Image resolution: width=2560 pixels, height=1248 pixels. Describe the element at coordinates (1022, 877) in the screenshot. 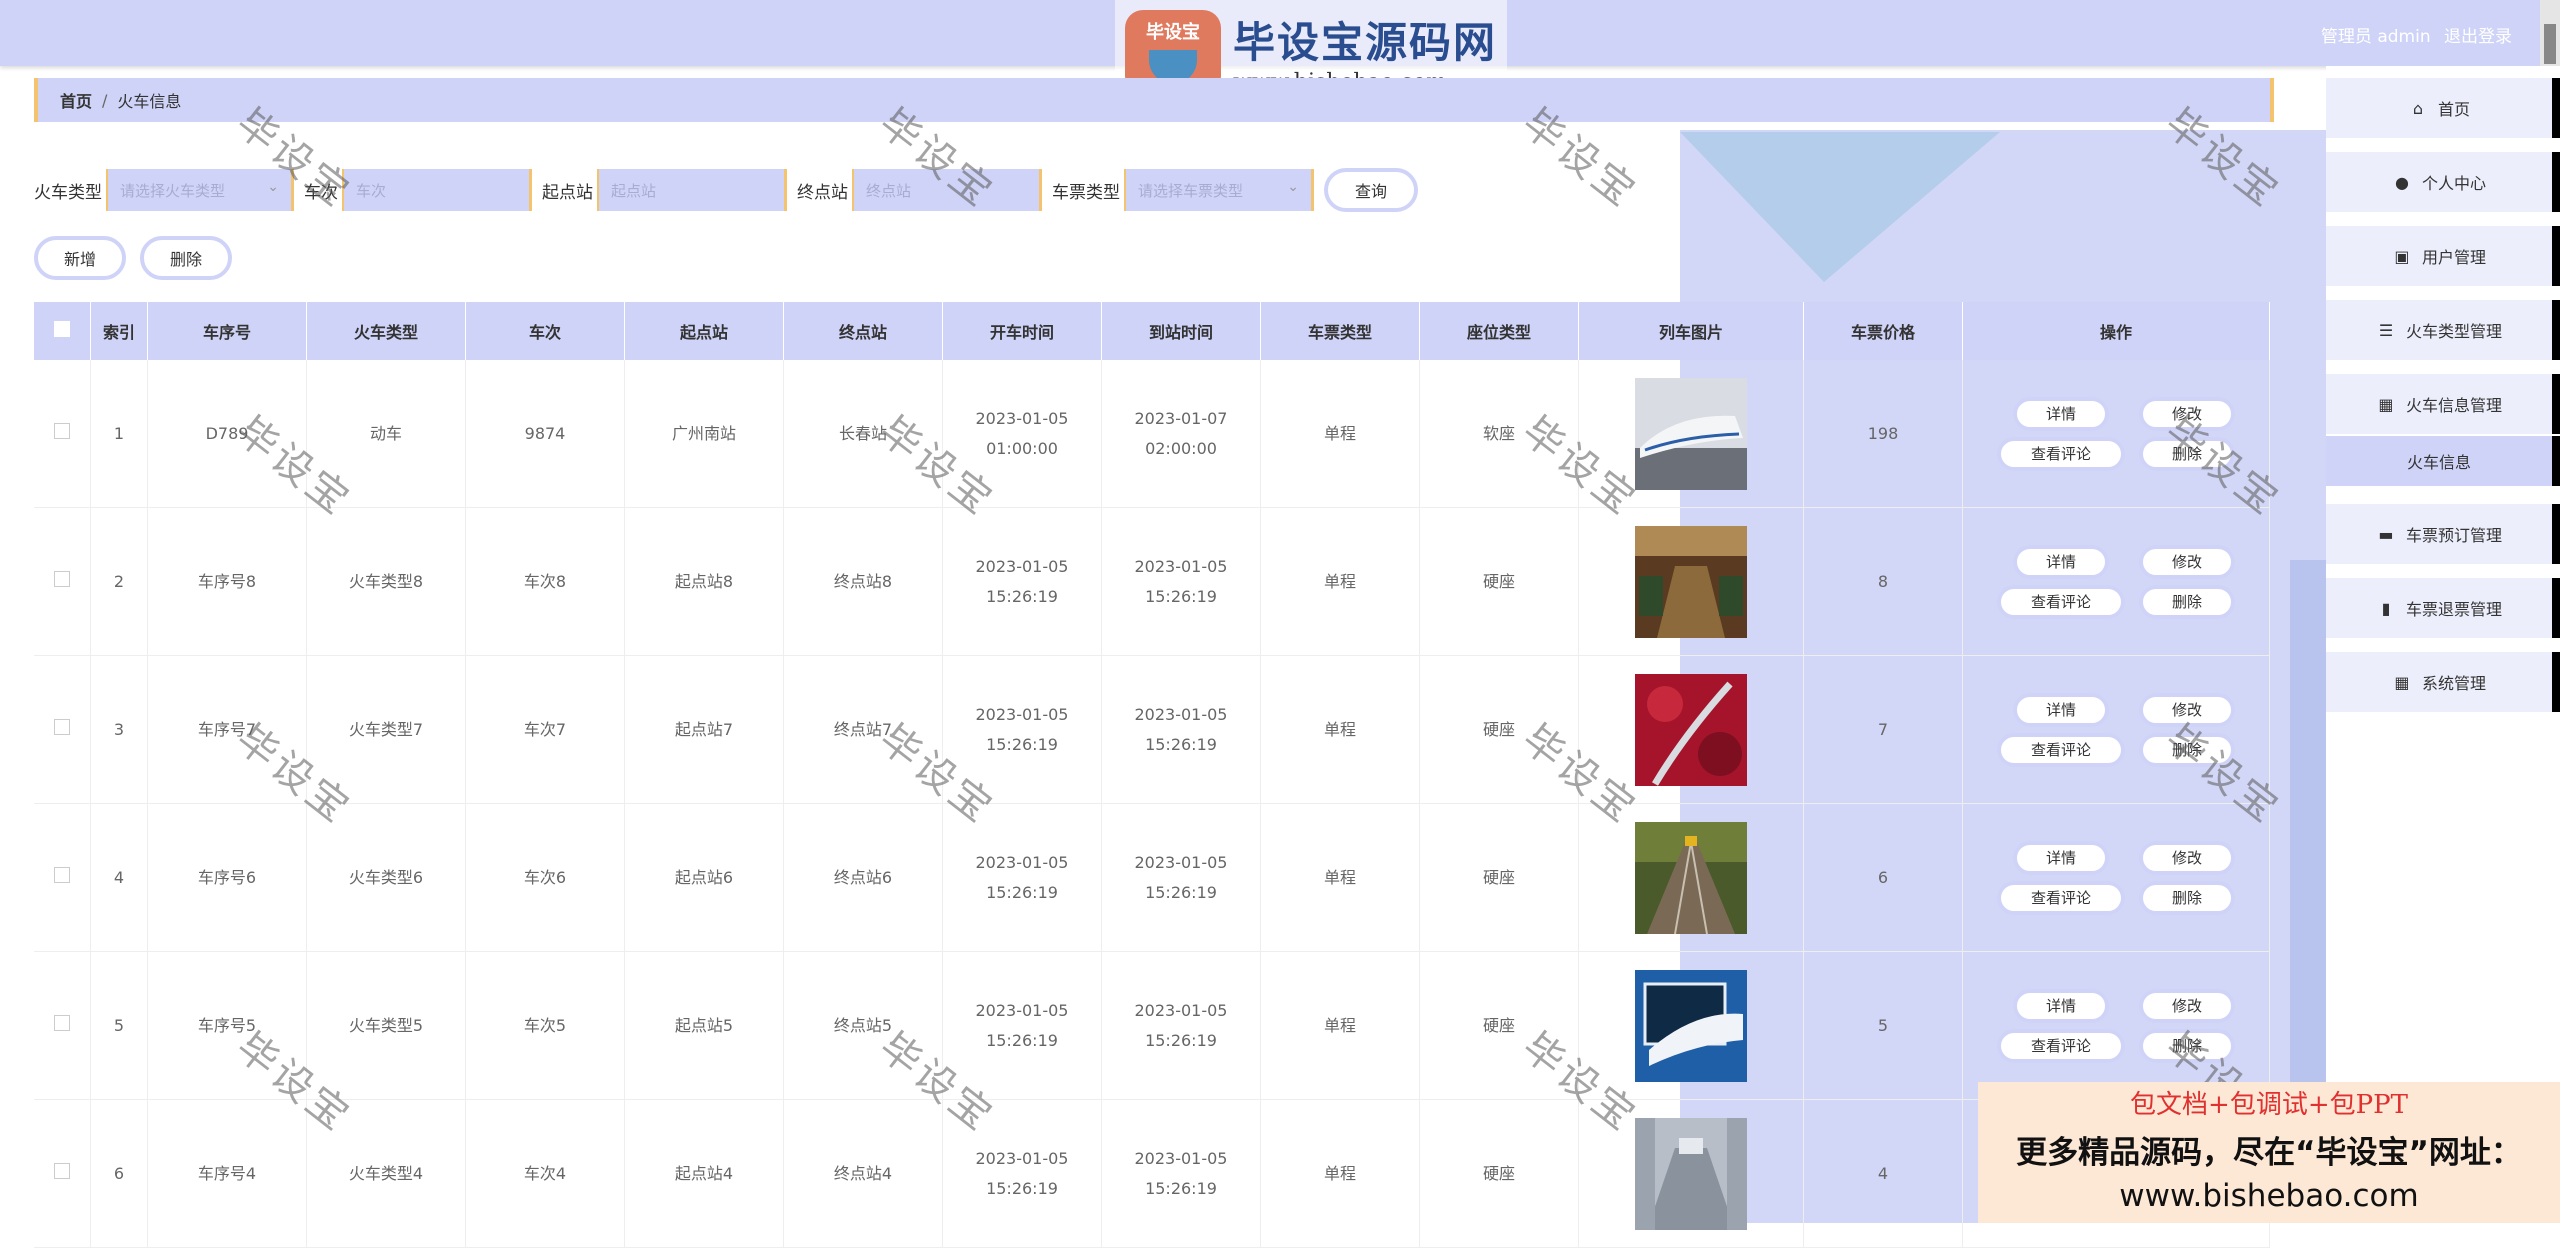

I see `cell-depart: 2023-01-05 15:26:19` at that location.